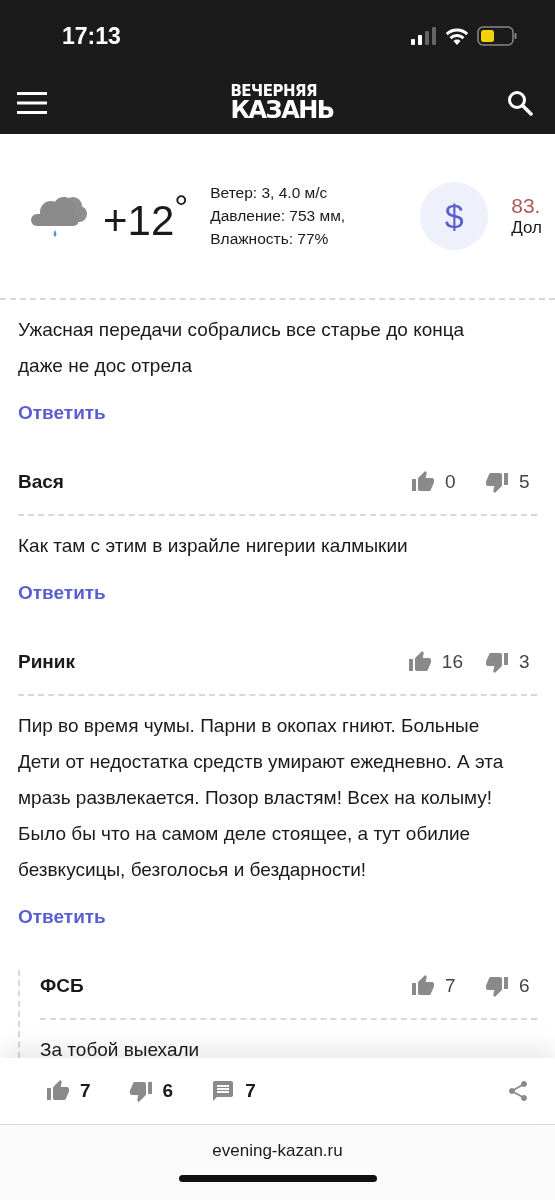 The height and width of the screenshot is (1200, 555). Describe the element at coordinates (520, 103) in the screenshot. I see `search-icon` at that location.